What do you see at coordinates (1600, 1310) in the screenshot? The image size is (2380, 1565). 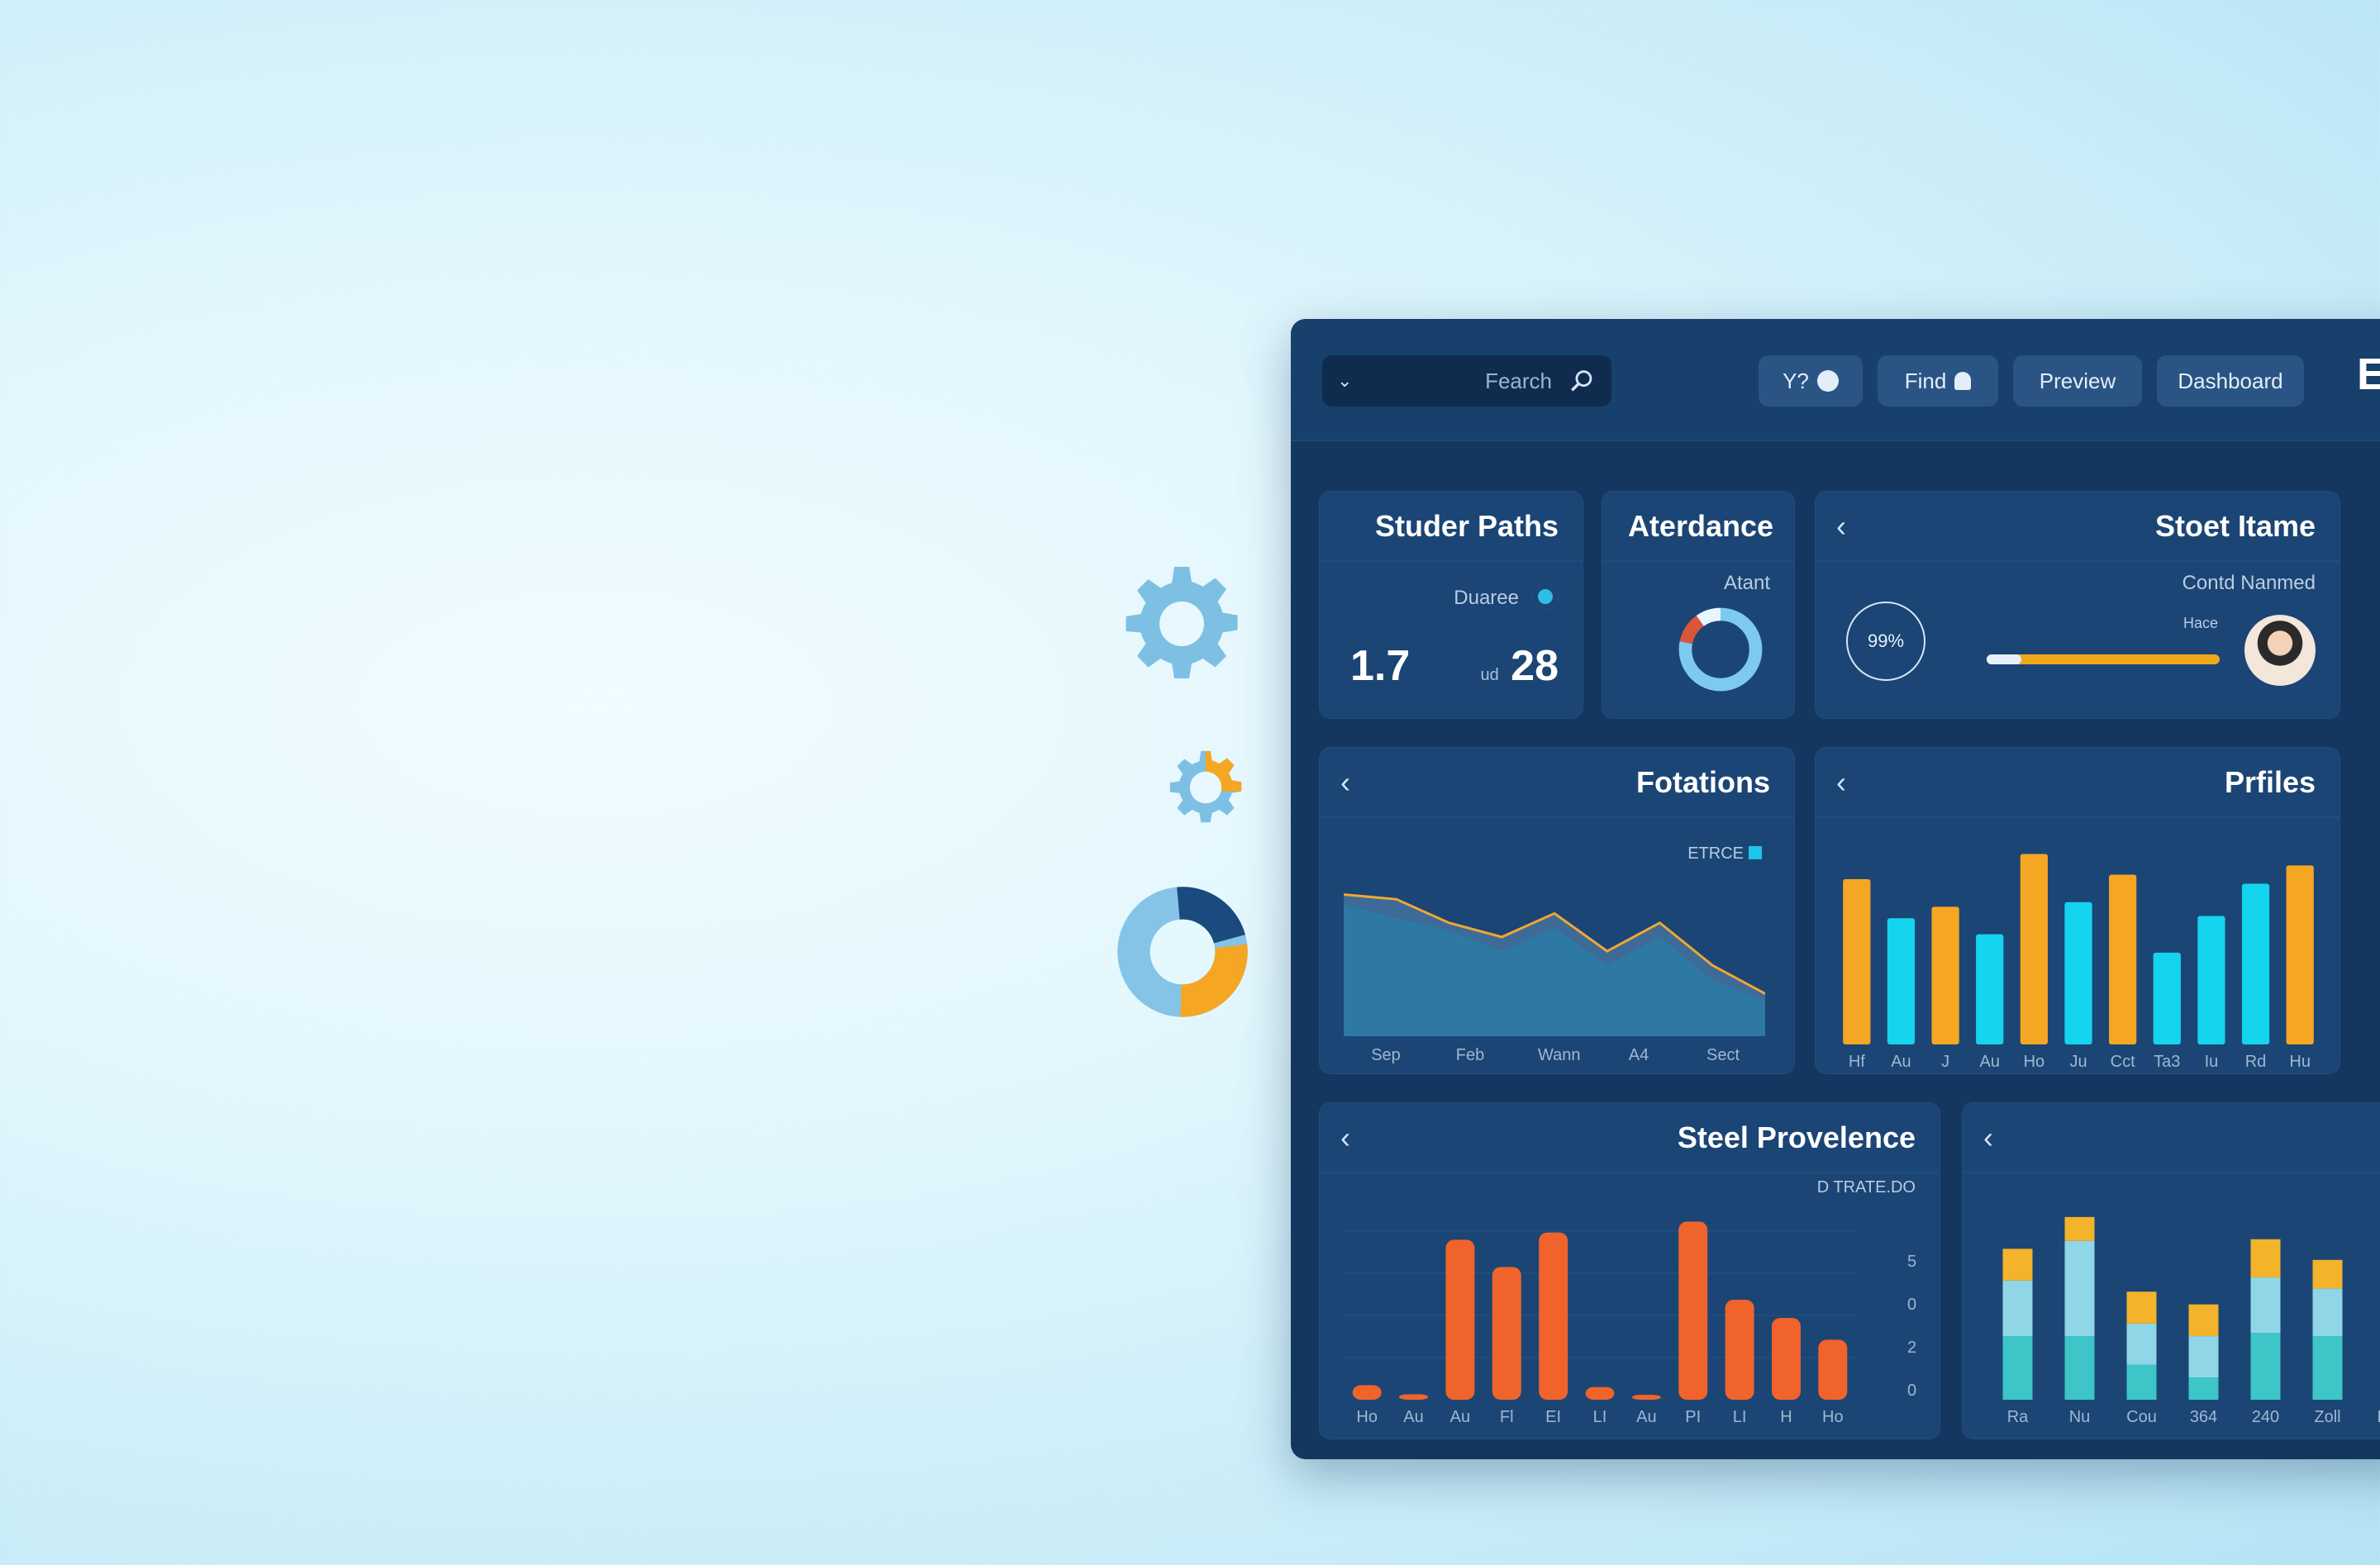 I see `steel-prevalence-bar-chart` at bounding box center [1600, 1310].